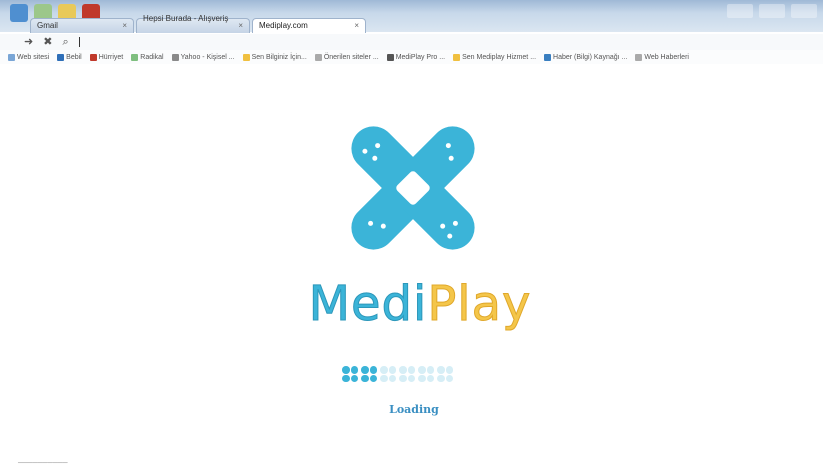 The image size is (823, 473). I want to click on start-orb-icon, so click(19, 13).